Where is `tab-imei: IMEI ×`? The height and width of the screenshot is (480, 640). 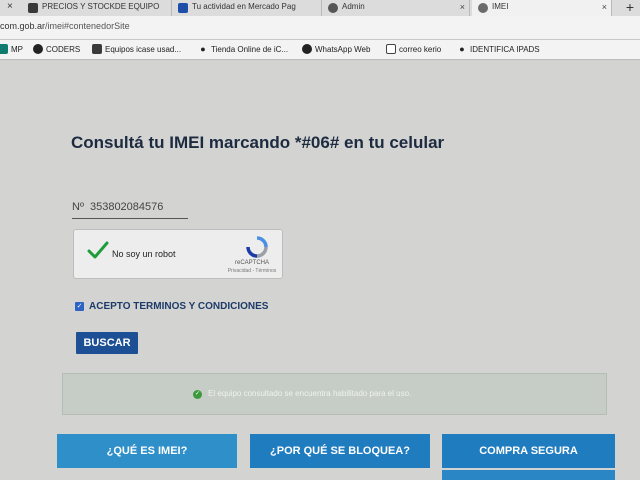
tab-imei: IMEI × is located at coordinates (542, 8).